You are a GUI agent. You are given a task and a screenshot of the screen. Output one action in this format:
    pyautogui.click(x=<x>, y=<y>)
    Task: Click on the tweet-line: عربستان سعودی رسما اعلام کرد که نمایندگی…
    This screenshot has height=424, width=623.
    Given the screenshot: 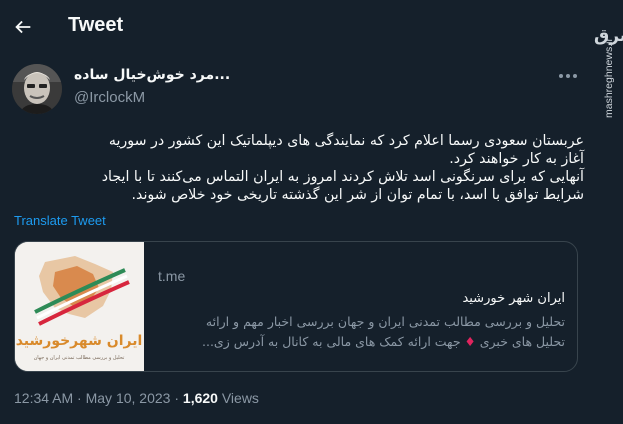 What is the action you would take?
    pyautogui.click(x=346, y=141)
    